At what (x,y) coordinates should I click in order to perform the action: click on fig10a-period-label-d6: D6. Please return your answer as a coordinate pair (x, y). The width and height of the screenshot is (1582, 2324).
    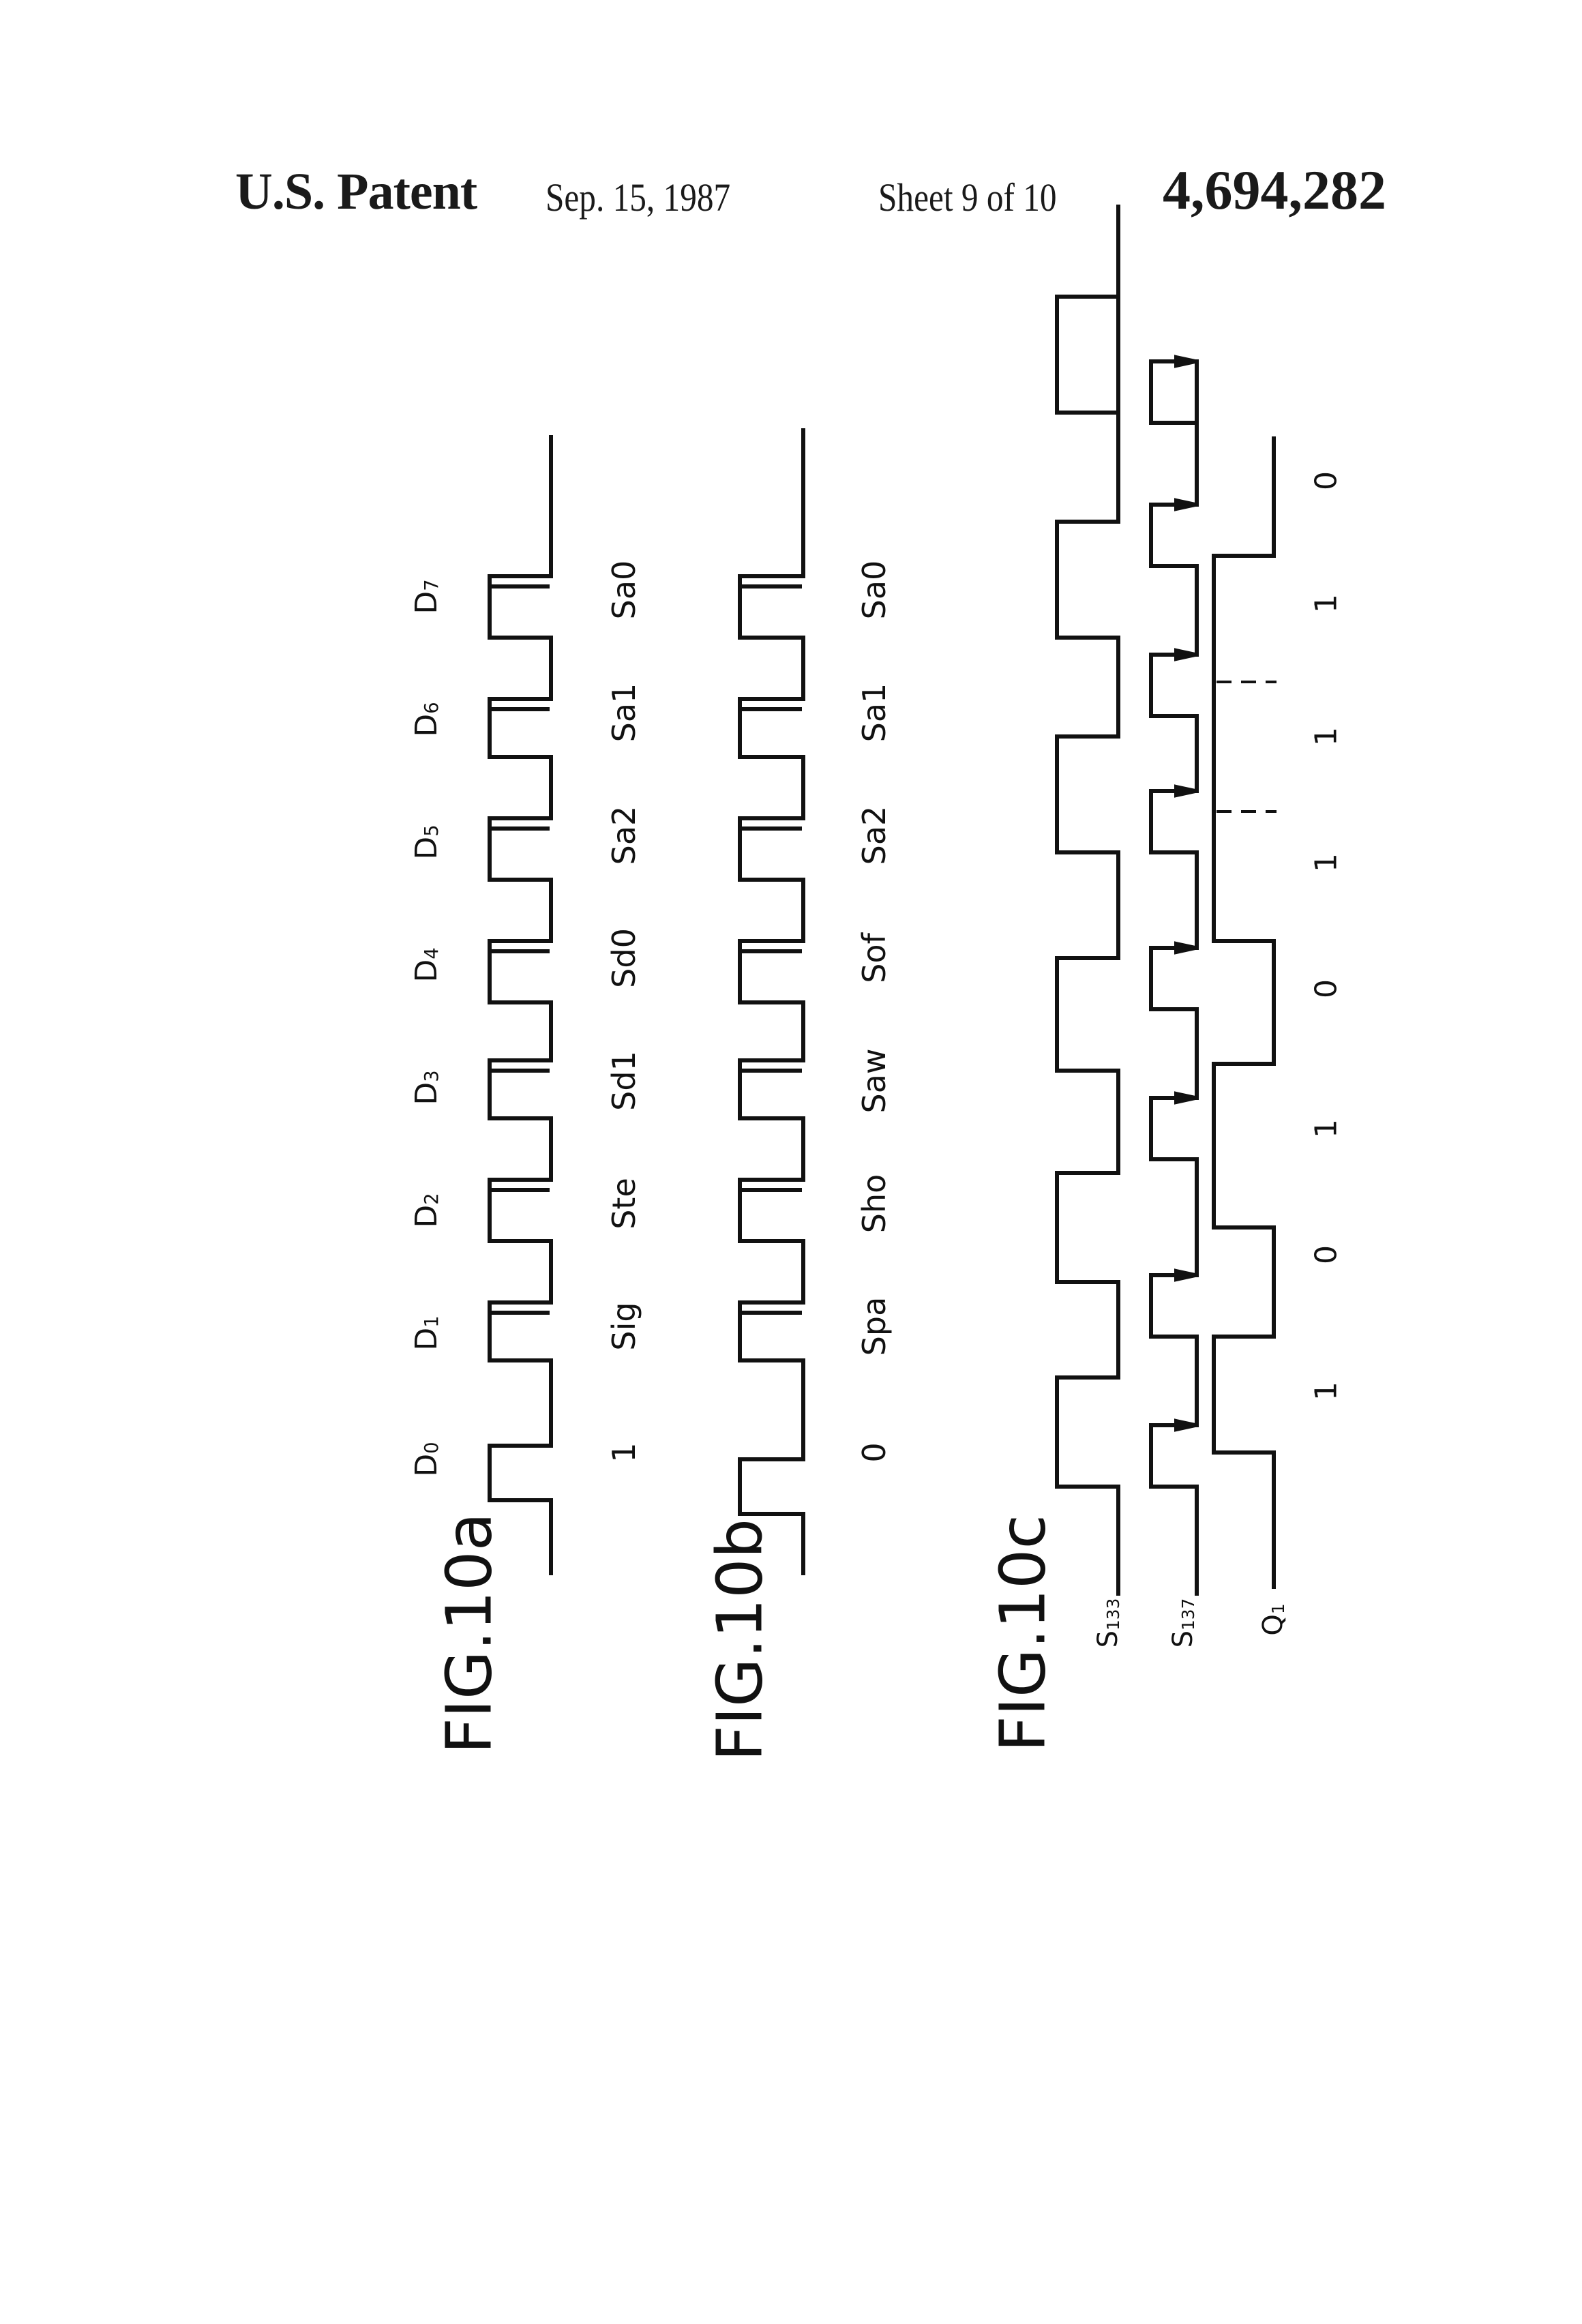
    Looking at the image, I should click on (426, 719).